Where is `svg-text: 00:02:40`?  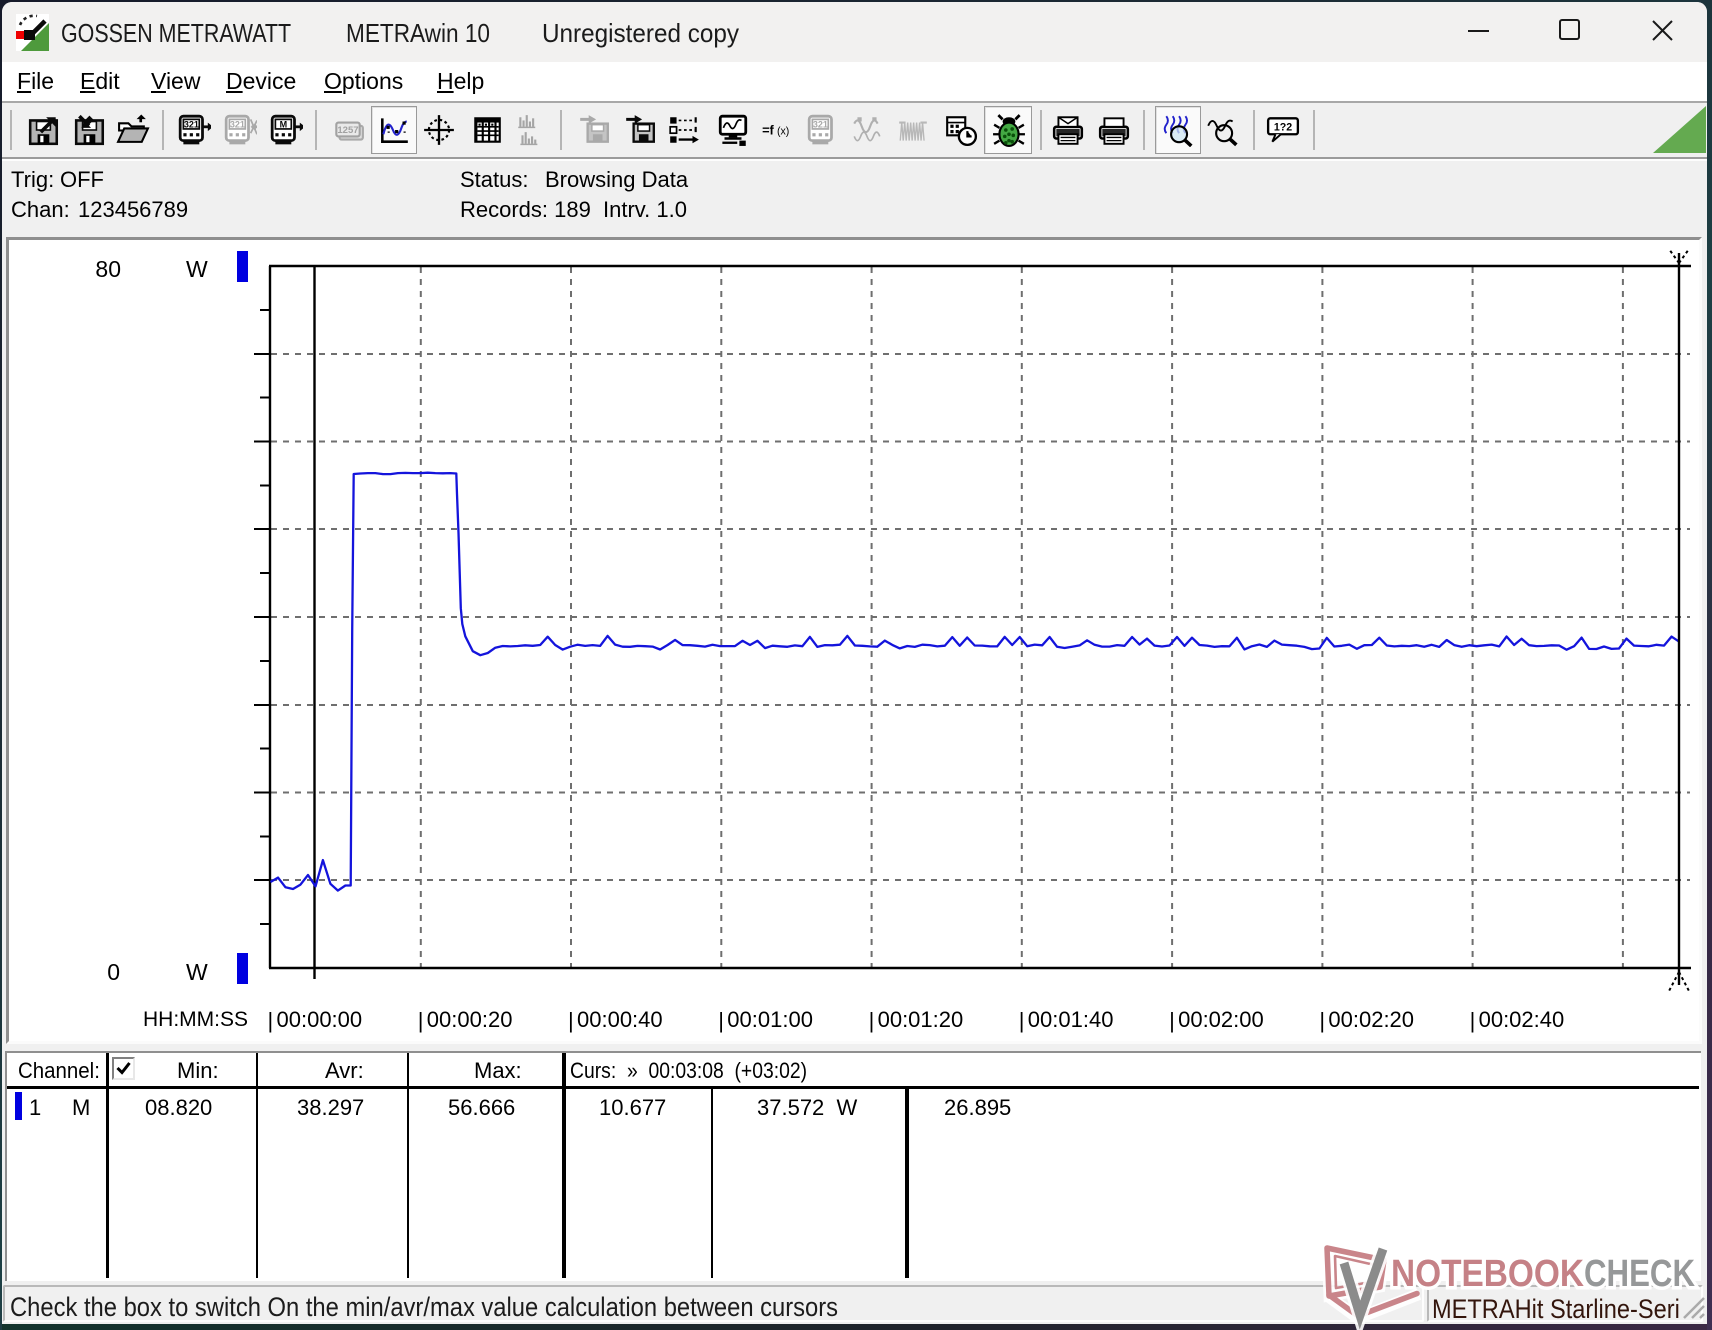
svg-text: 00:02:40 is located at coordinates (1522, 1019).